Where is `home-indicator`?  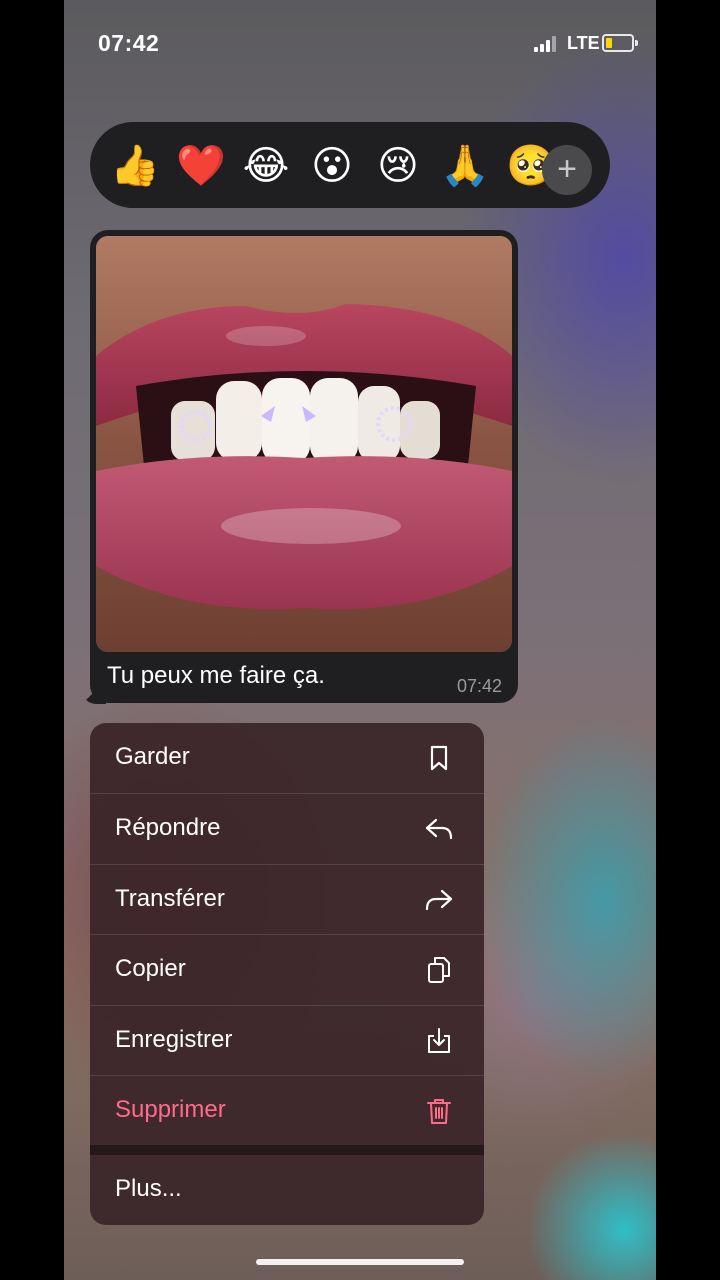
home-indicator is located at coordinates (360, 1262).